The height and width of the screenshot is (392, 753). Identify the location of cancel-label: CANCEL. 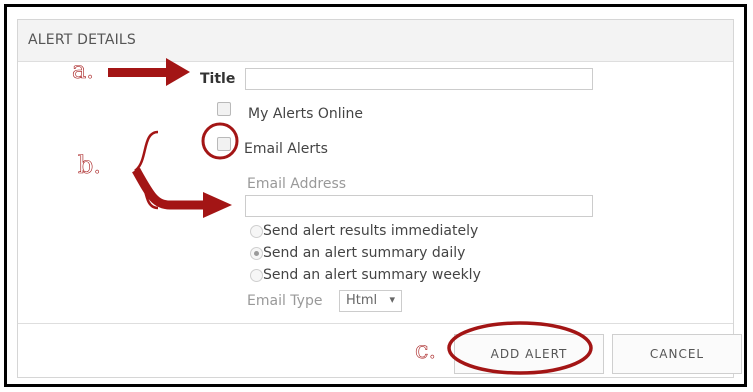
(677, 354).